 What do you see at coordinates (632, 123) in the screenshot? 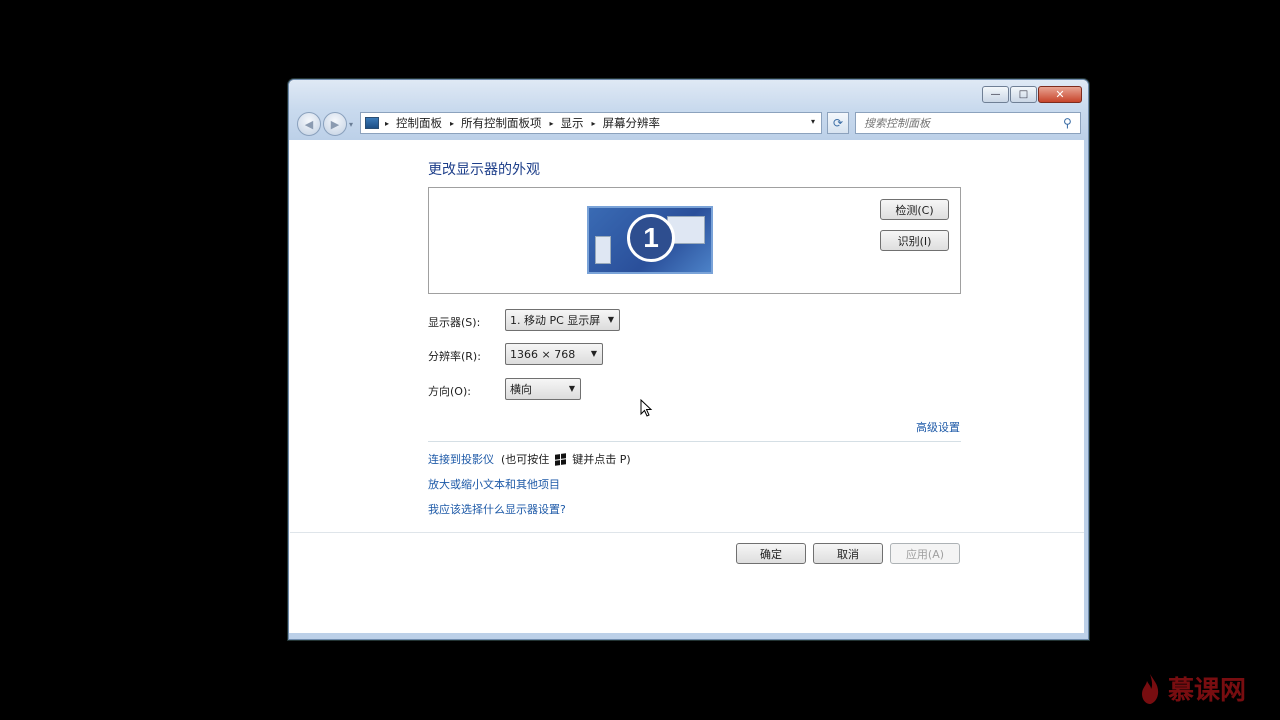
I see `breadcrumb-screen-resolution: 屏幕分辨率` at bounding box center [632, 123].